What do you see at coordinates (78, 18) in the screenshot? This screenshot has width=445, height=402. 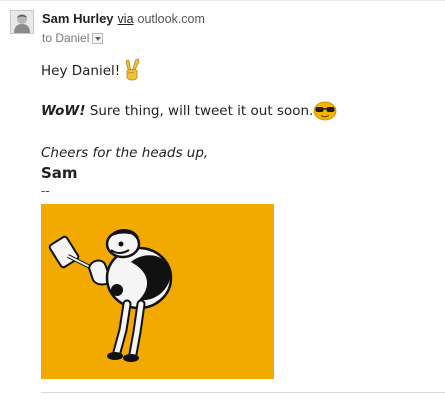 I see `sender-name: Sam Hurley` at bounding box center [78, 18].